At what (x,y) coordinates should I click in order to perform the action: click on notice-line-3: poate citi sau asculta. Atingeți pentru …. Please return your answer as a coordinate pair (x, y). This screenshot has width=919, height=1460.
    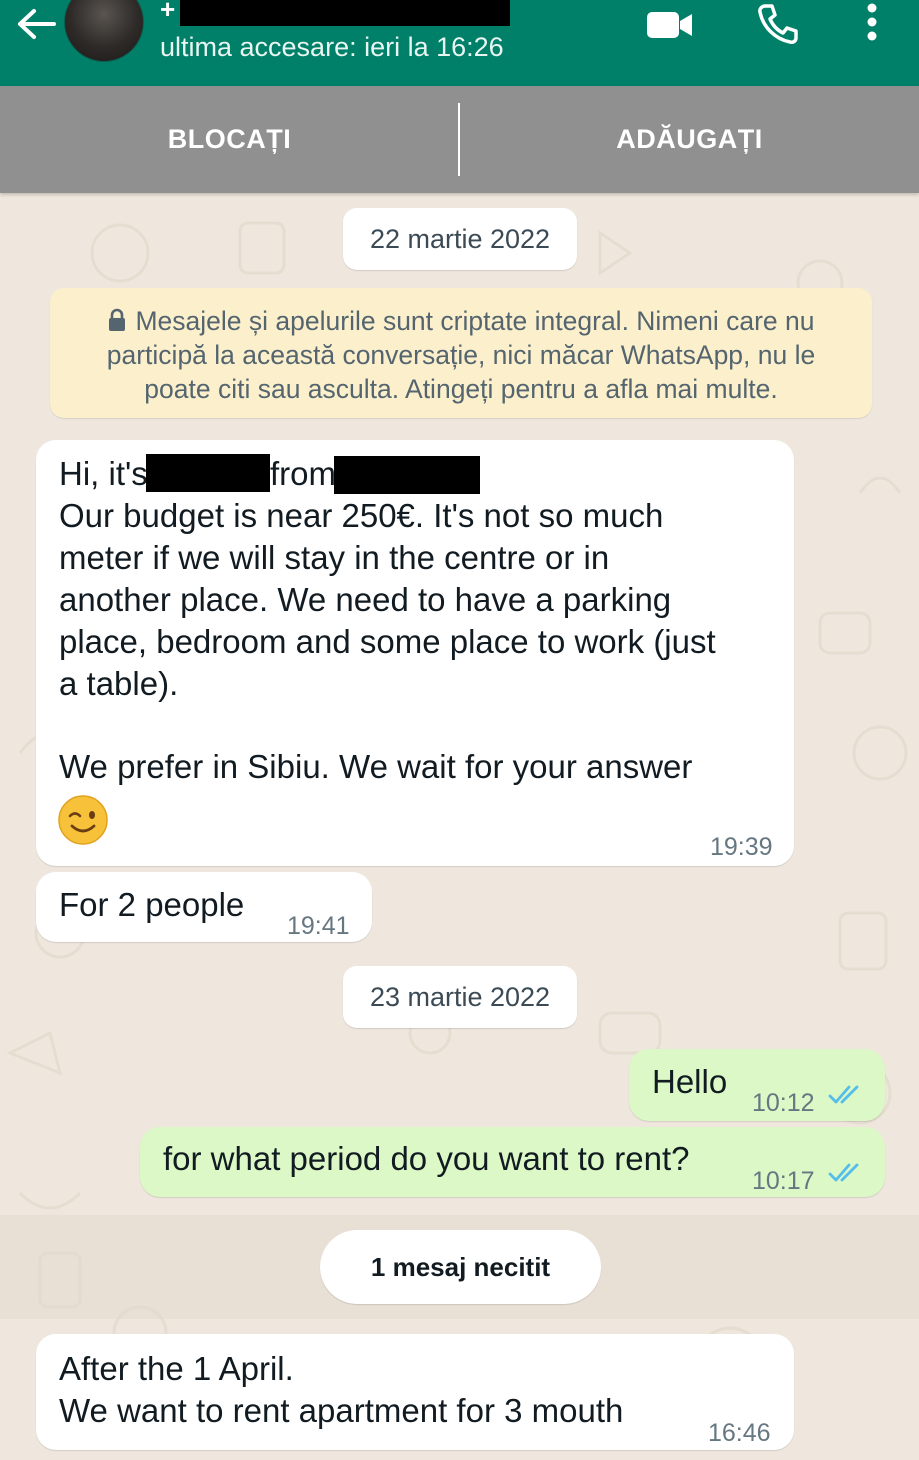
    Looking at the image, I should click on (461, 389).